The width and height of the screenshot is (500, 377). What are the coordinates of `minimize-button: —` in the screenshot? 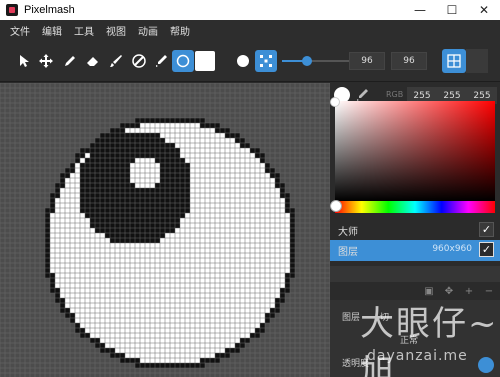 It's located at (420, 10).